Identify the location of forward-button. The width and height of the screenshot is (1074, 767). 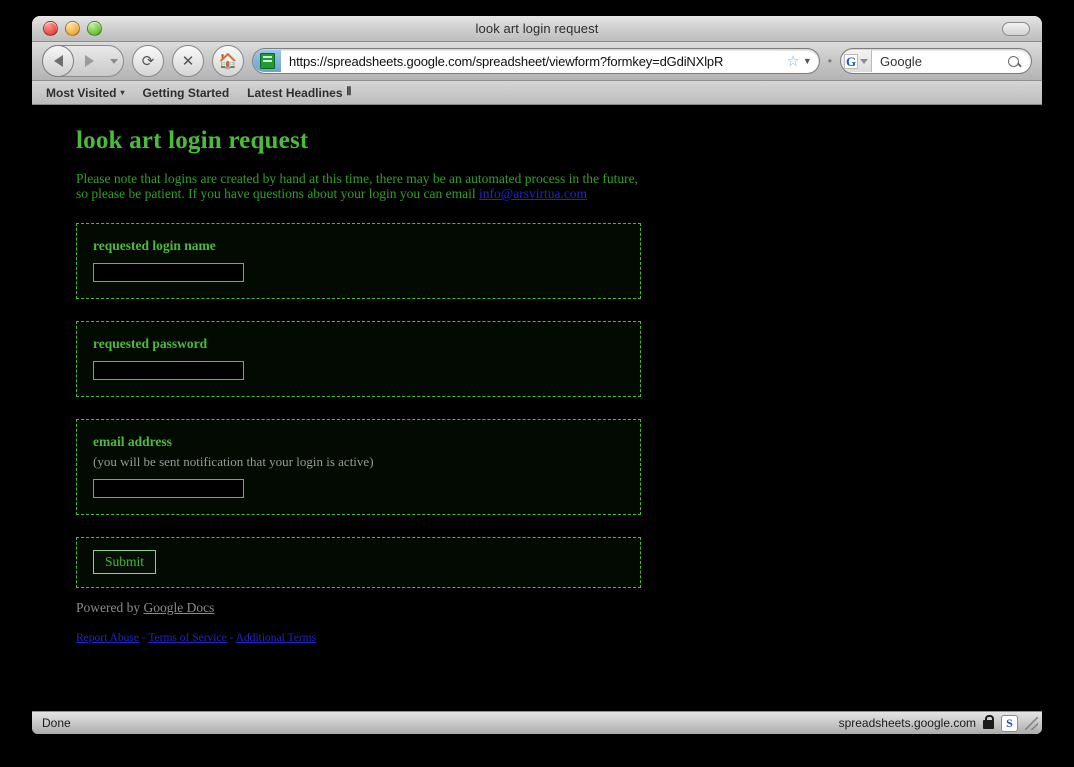
(89, 61).